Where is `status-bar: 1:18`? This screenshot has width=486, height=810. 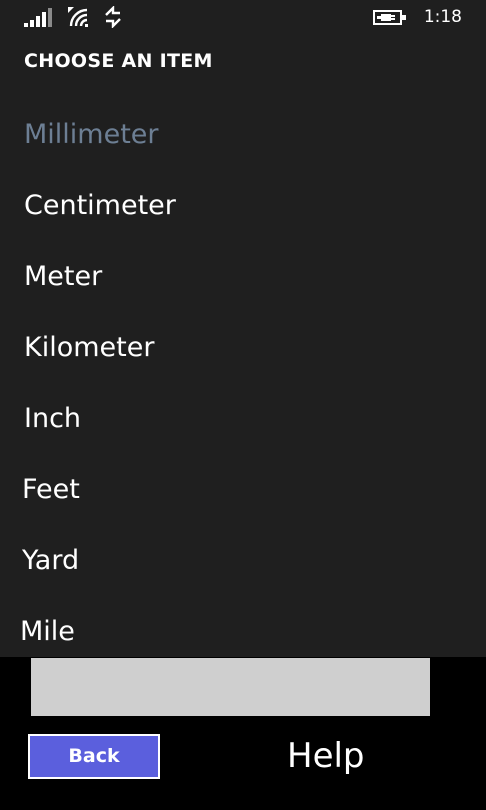
status-bar: 1:18 is located at coordinates (243, 18).